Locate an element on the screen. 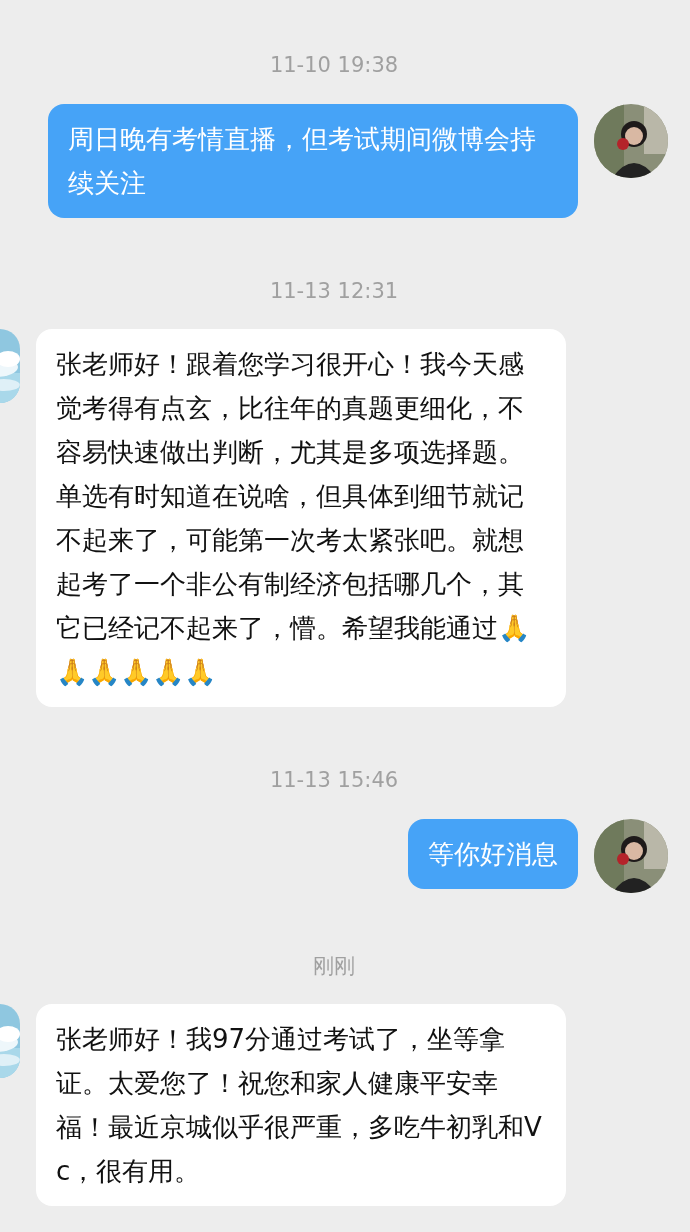 The image size is (690, 1232). timestamp: 11-13 12:31 is located at coordinates (334, 291).